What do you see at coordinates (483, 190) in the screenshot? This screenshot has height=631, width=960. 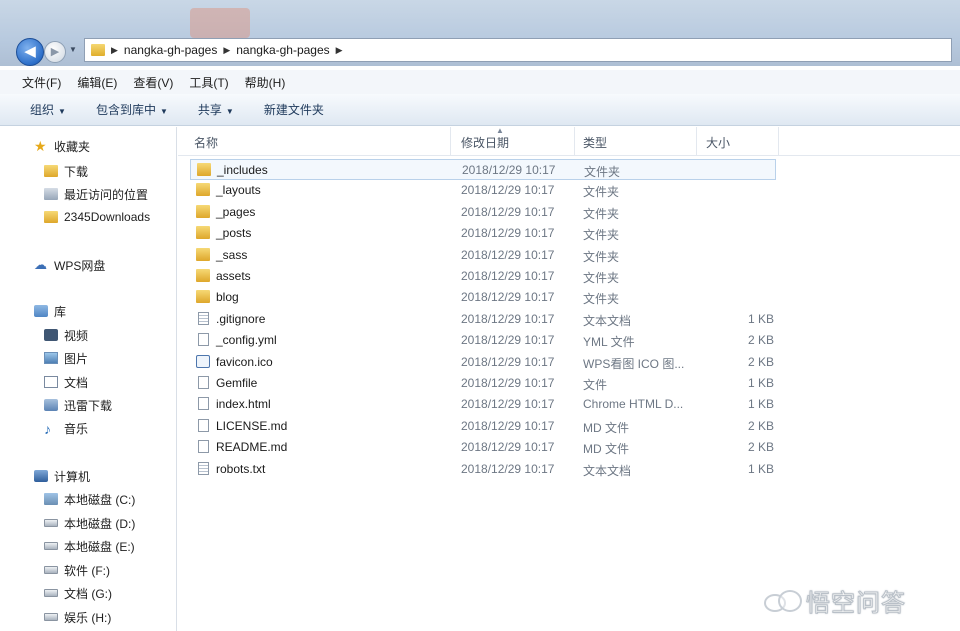 I see `file-row: _layouts 2018/12/29 10:17 文件夹` at bounding box center [483, 190].